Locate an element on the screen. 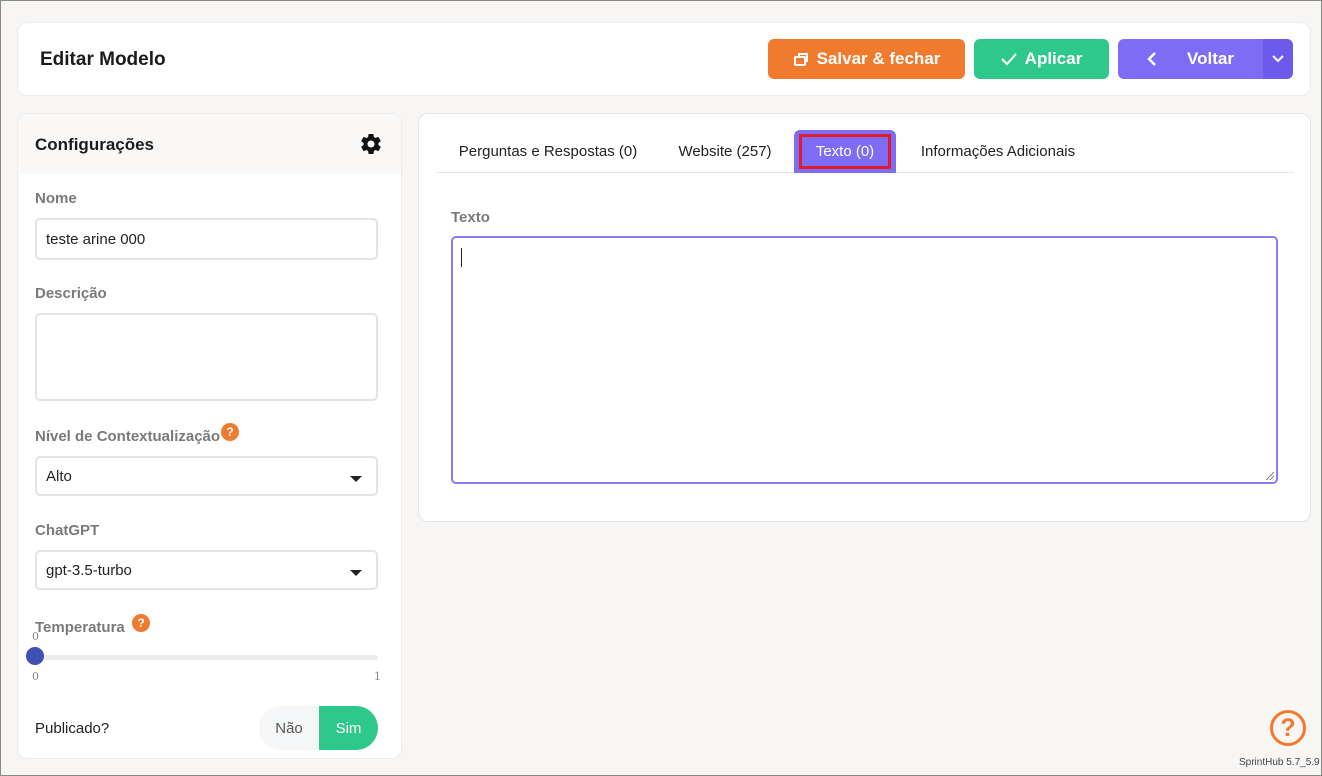  back-button: Voltar is located at coordinates (1190, 59).